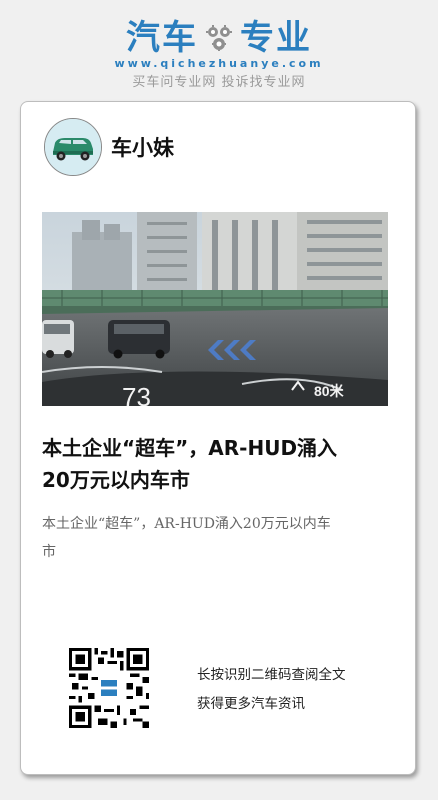 This screenshot has width=438, height=800. I want to click on brand-logo: 汽车 专业, so click(219, 38).